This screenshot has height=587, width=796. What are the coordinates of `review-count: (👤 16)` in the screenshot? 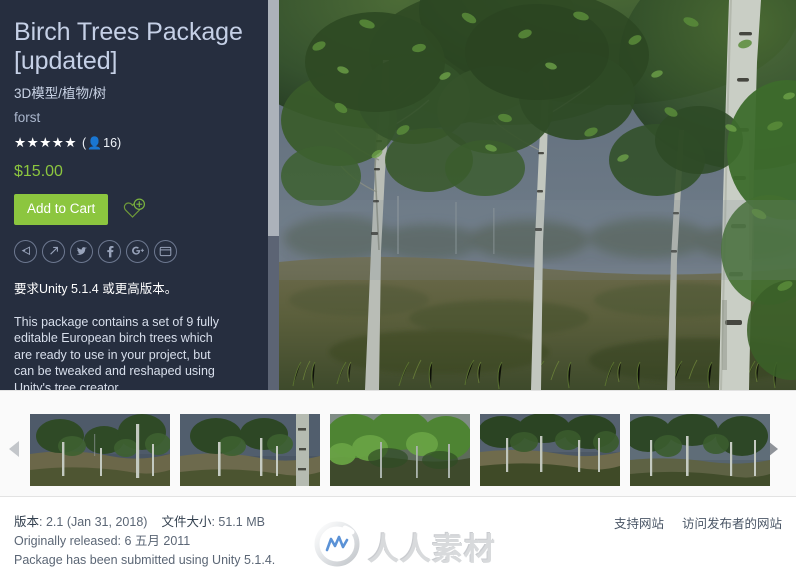 It's located at (101, 143).